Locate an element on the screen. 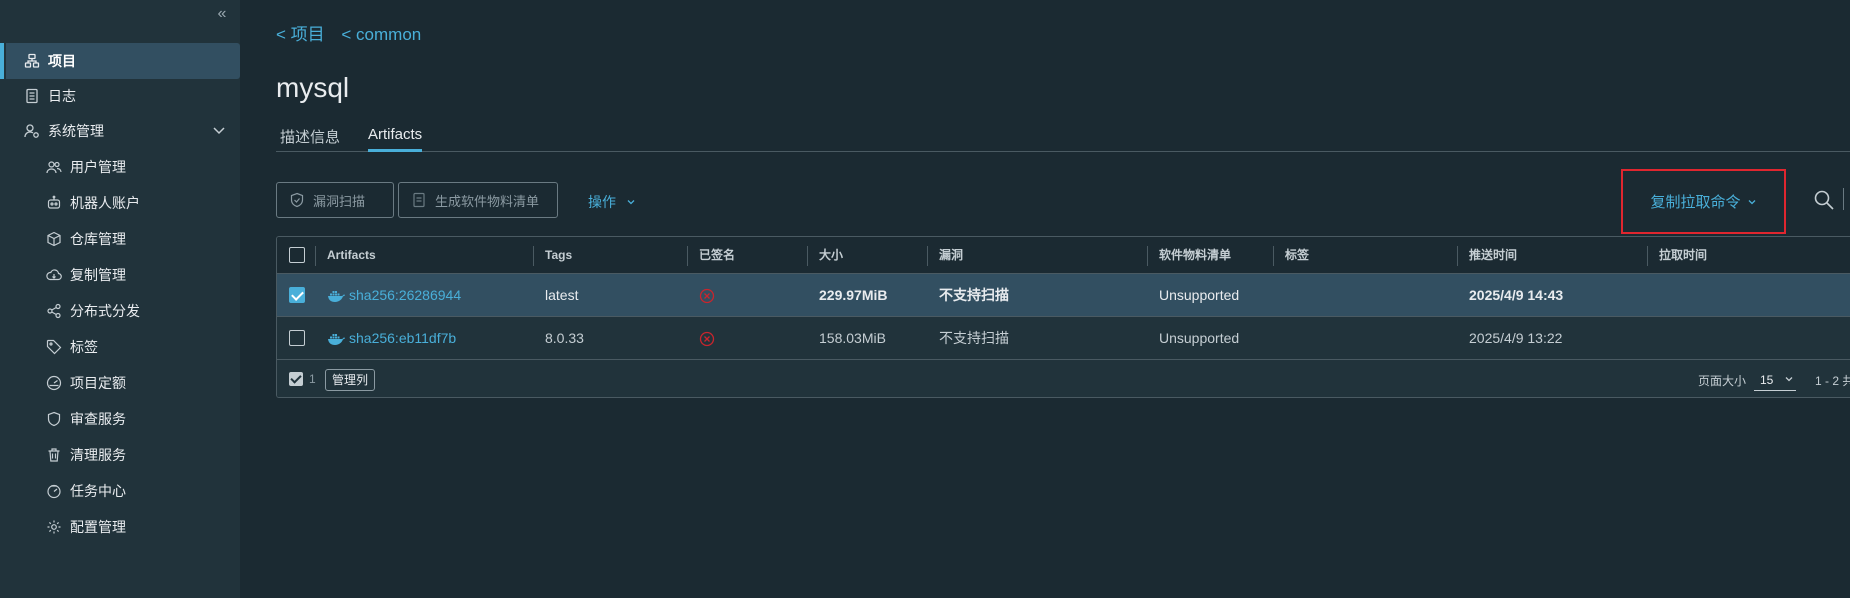 The height and width of the screenshot is (598, 1850). size-cell: 158.03MiB is located at coordinates (852, 338).